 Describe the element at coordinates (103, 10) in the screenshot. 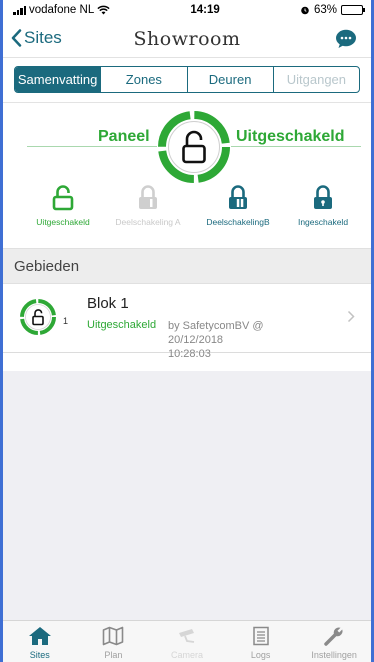

I see `wifi-icon` at that location.